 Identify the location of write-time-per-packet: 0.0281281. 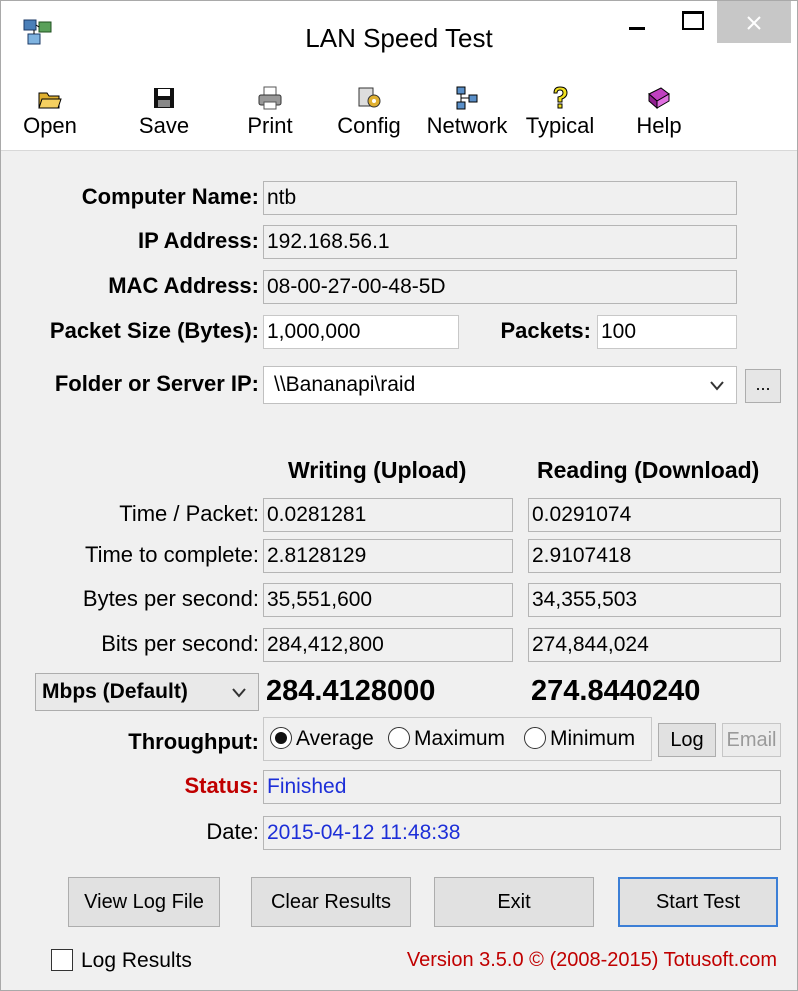
(388, 515).